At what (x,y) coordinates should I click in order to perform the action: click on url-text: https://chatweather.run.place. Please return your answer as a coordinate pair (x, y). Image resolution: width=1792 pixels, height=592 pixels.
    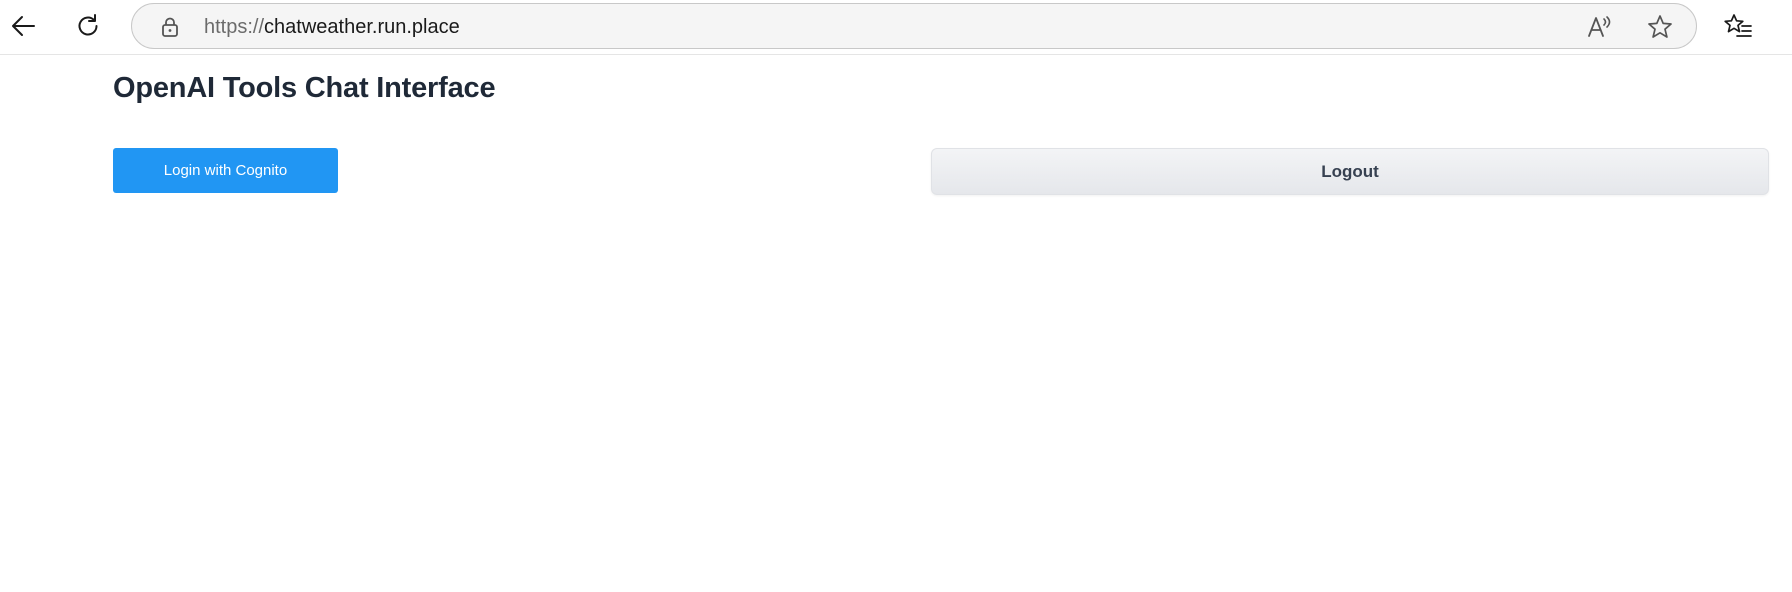
    Looking at the image, I should click on (332, 27).